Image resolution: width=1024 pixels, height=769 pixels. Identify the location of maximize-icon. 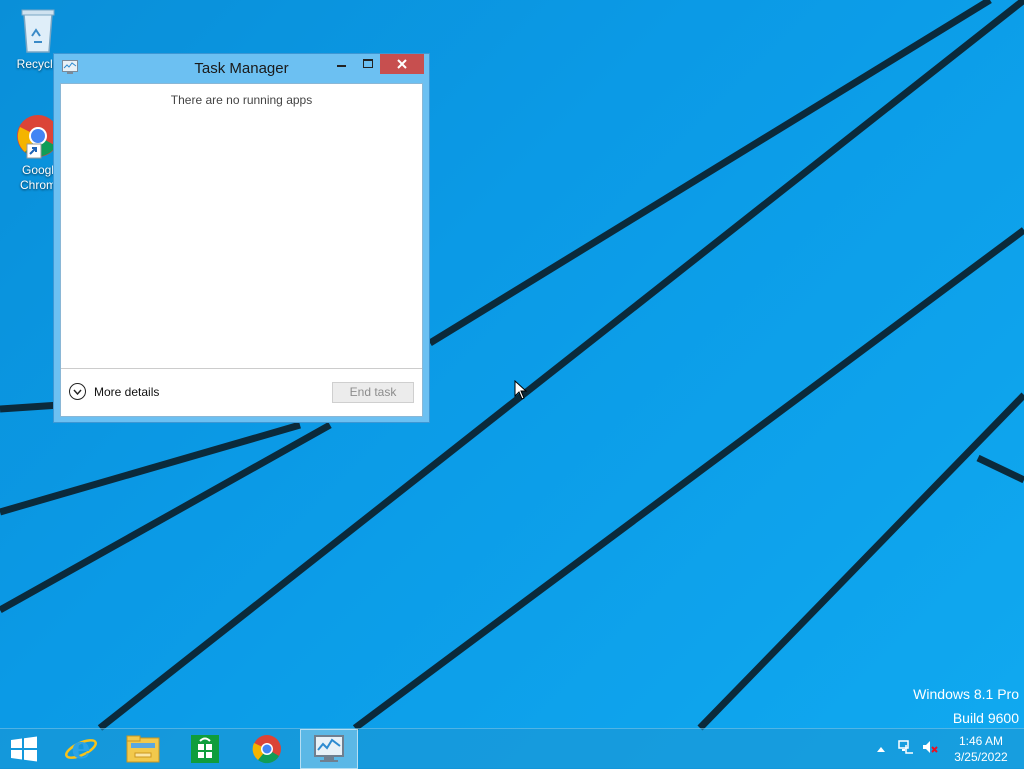
(368, 63).